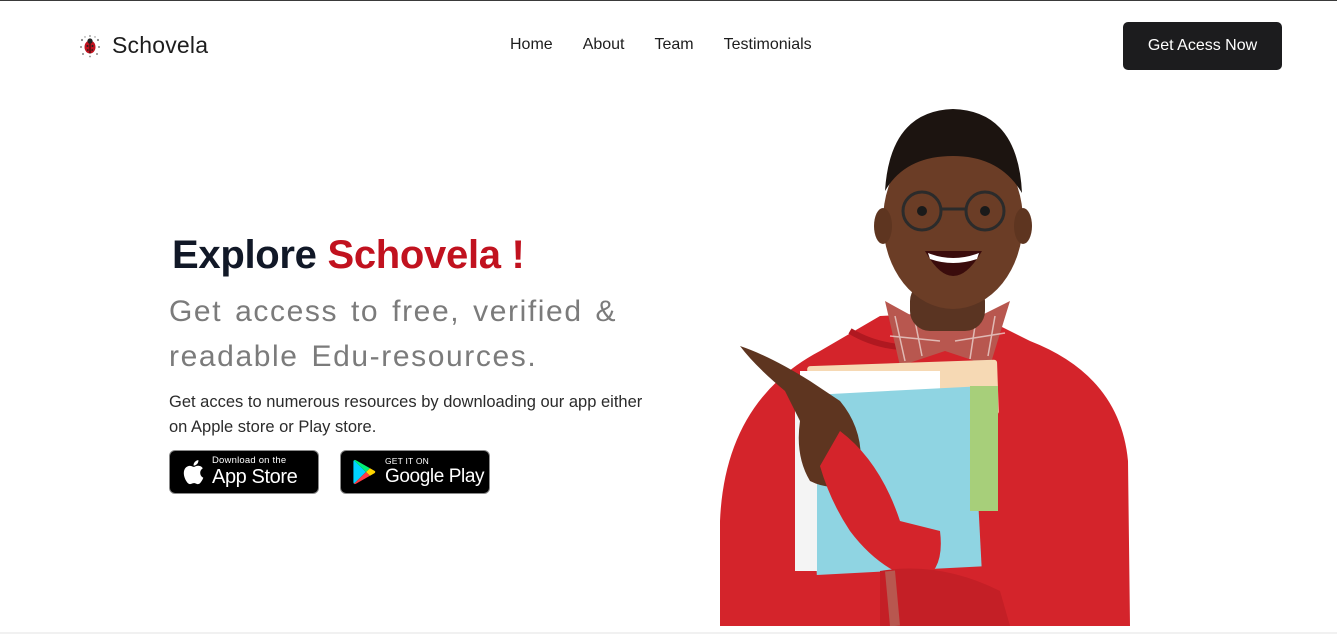 The image size is (1337, 634). I want to click on hero-title: Explore Schovela !, so click(348, 255).